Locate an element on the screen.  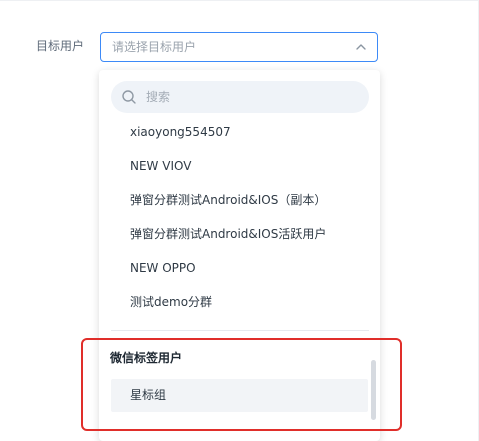
search-placeholder: 搜索 is located at coordinates (158, 97).